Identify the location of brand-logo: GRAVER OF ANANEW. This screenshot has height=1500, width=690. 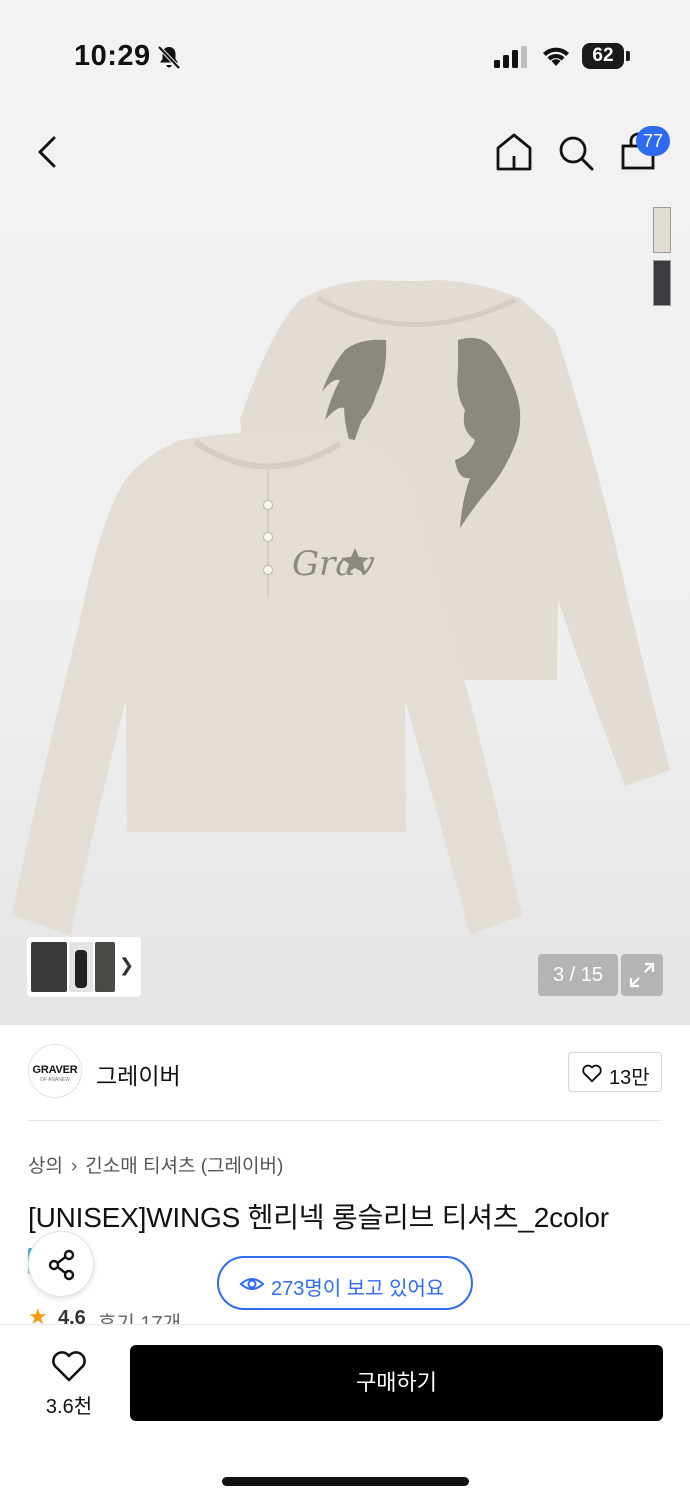
(55, 1071).